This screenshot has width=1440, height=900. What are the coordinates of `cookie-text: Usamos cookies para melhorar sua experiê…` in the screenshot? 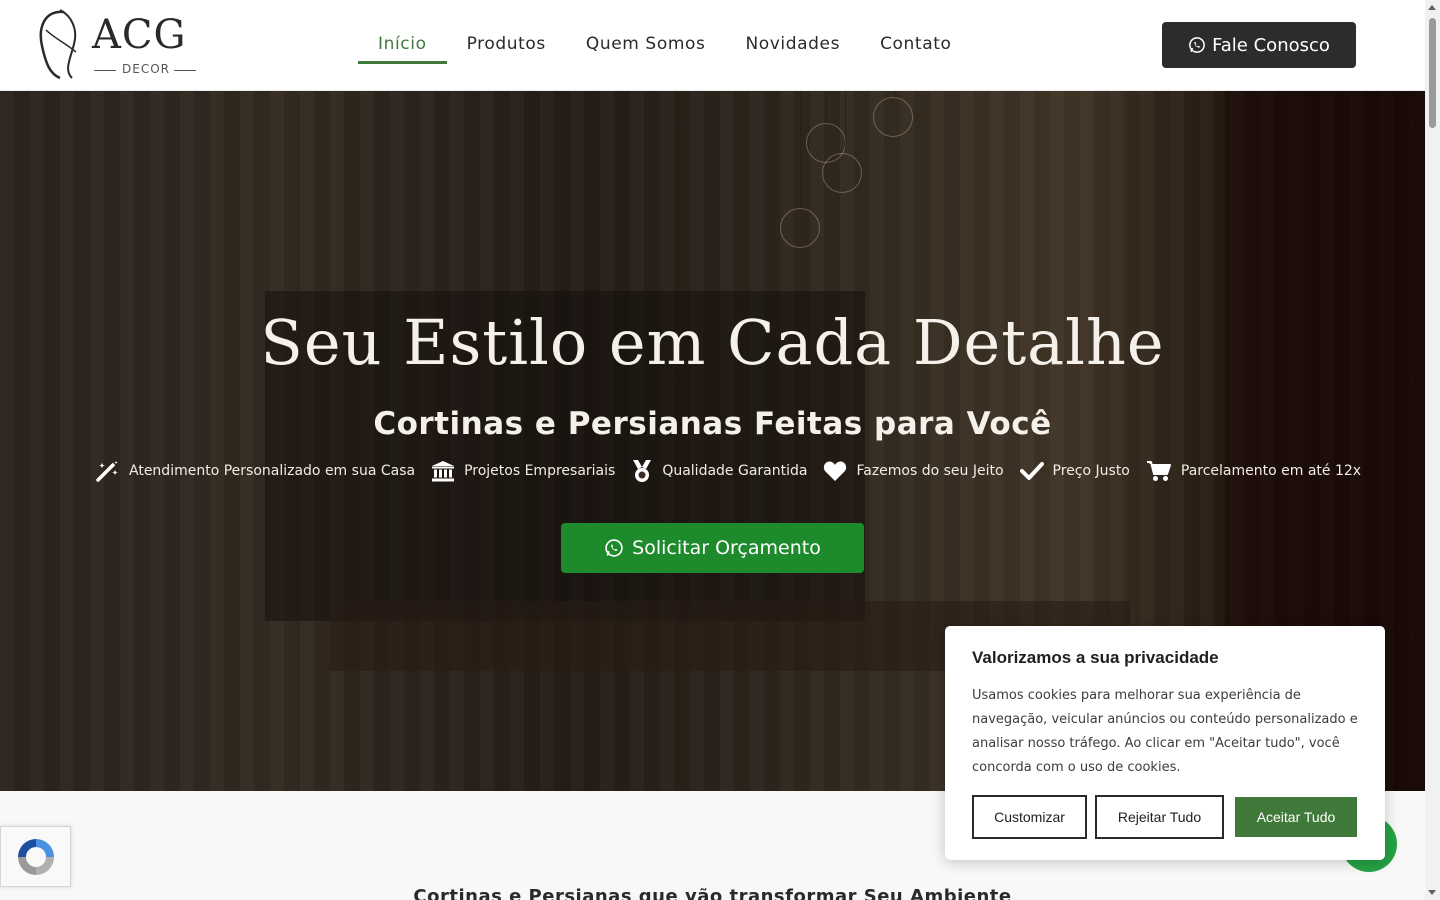 It's located at (1165, 731).